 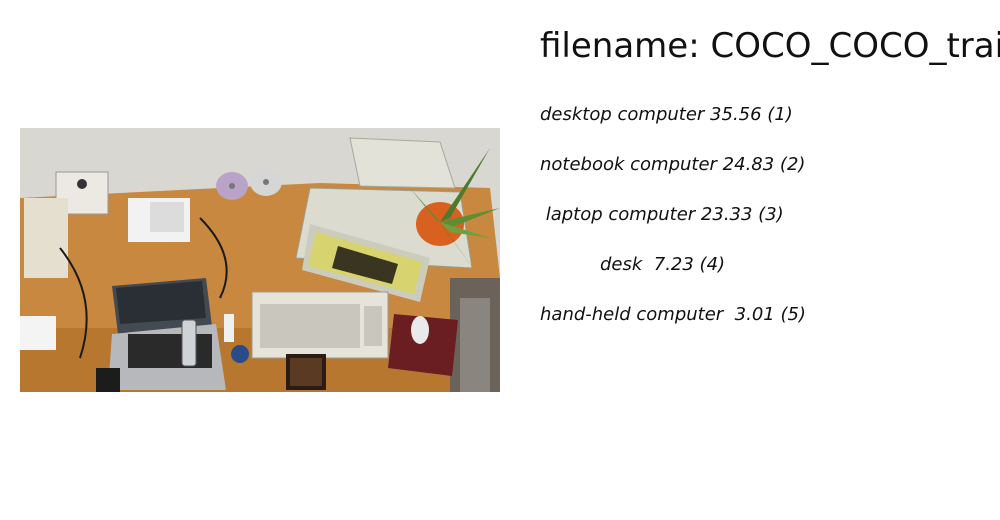 What do you see at coordinates (662, 214) in the screenshot?
I see `prediction-item: laptop computer 23.33 (3)` at bounding box center [662, 214].